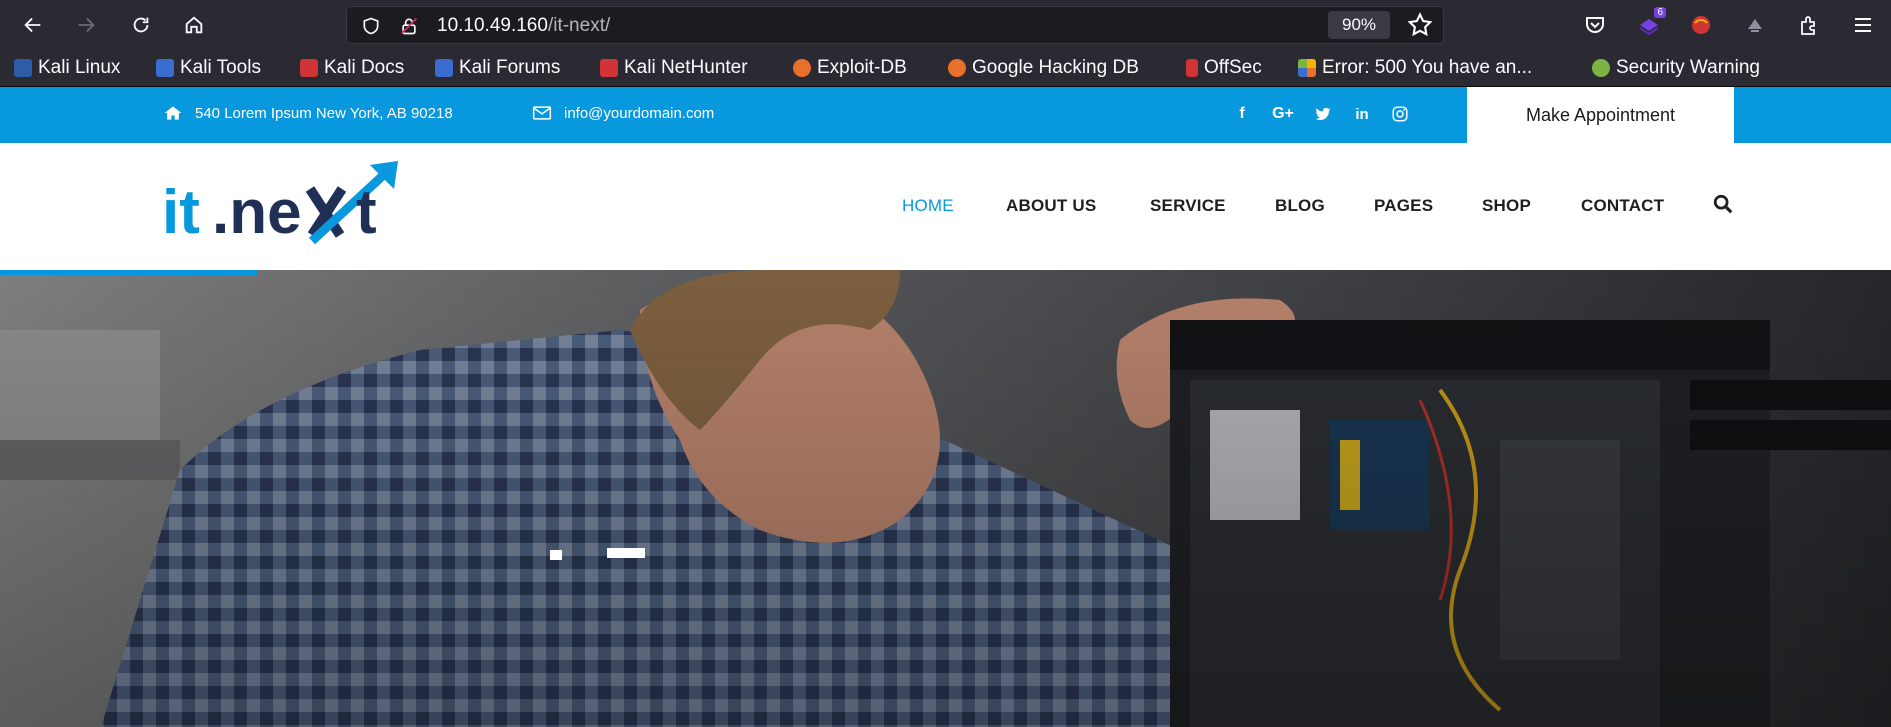 The image size is (1891, 727). Describe the element at coordinates (220, 67) in the screenshot. I see `bookmark-label: Kali Tools` at that location.